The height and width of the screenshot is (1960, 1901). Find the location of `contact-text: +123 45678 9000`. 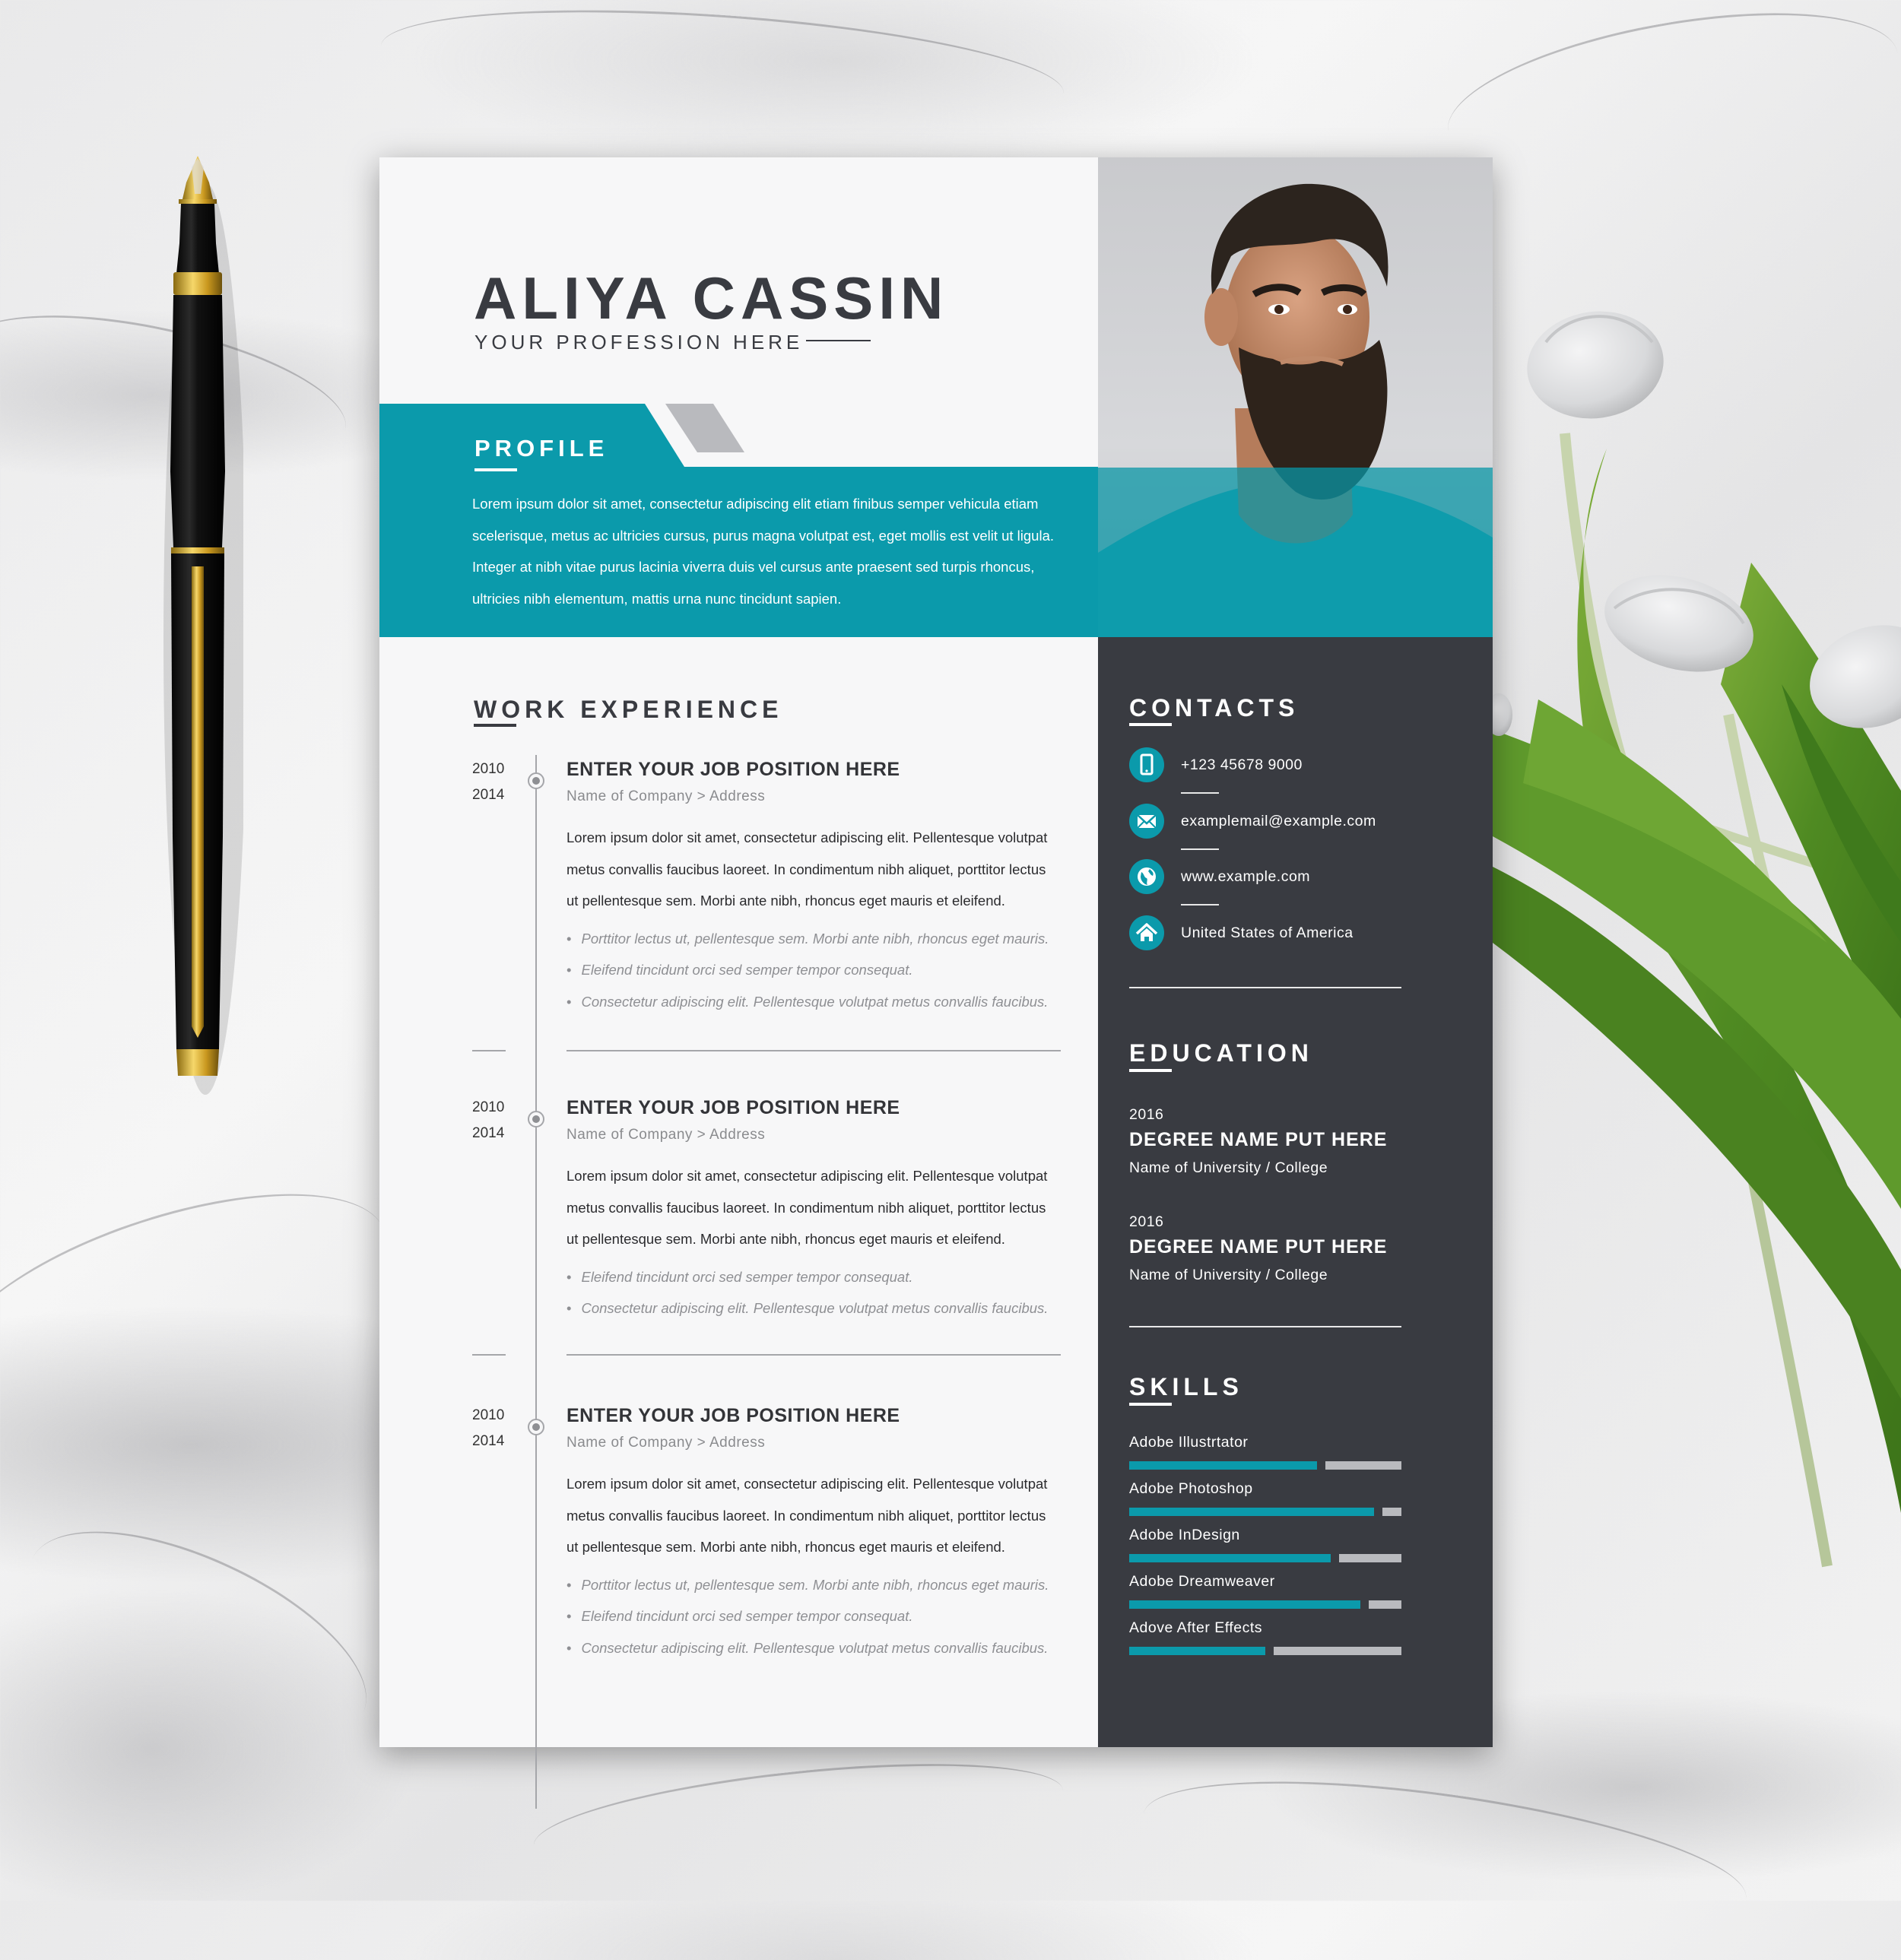

contact-text: +123 45678 9000 is located at coordinates (1242, 764).